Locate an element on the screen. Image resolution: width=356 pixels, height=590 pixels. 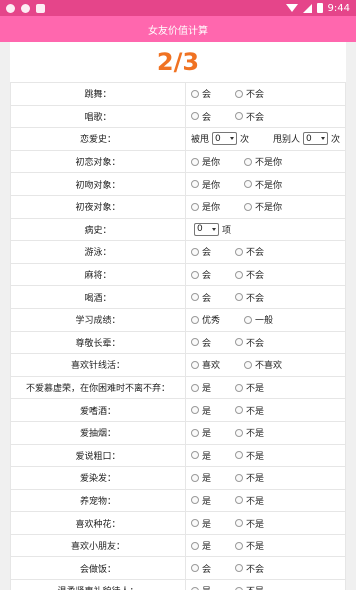
radio-option-label: 不是你 is located at coordinates (269, 185).